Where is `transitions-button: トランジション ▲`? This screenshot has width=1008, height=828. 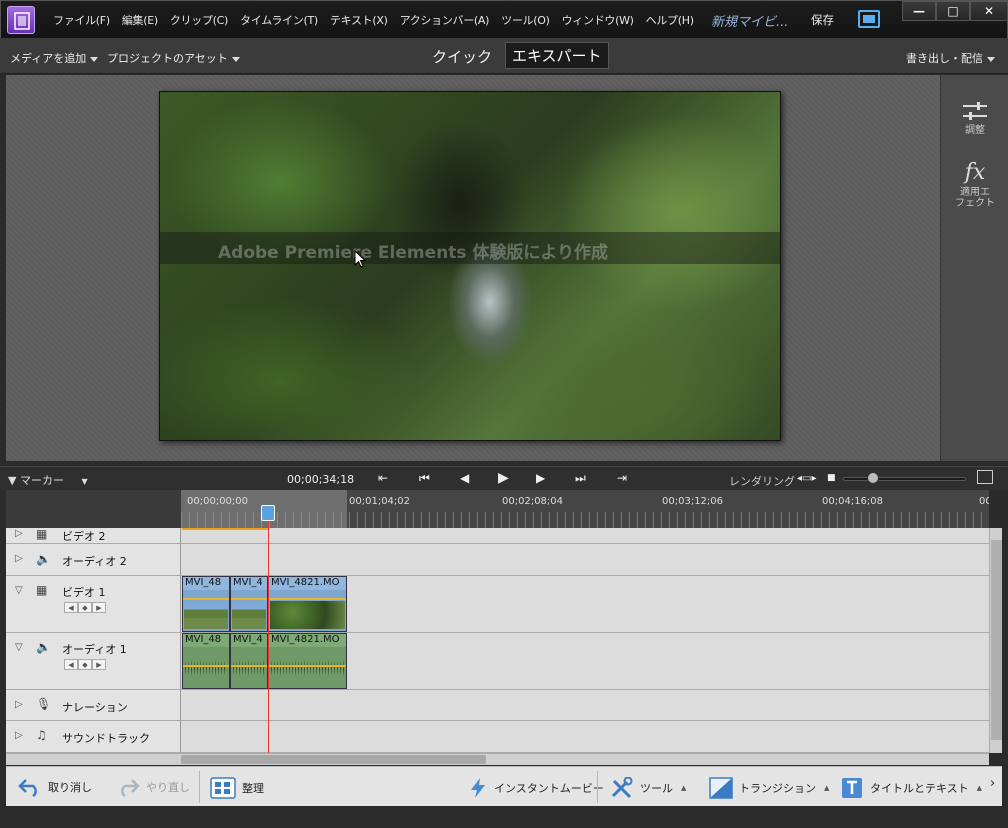
transitions-button: トランジション ▲ is located at coordinates (769, 788).